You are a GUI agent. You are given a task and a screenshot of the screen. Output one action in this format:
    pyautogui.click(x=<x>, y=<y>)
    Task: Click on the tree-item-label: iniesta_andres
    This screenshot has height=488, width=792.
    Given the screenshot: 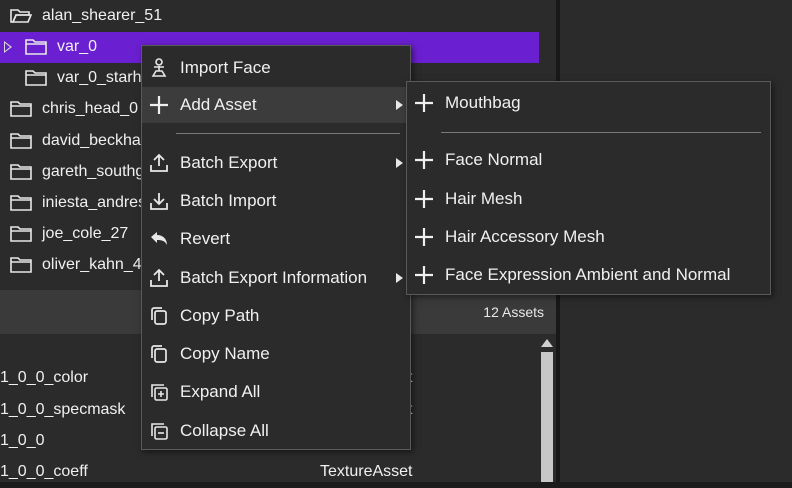 What is the action you would take?
    pyautogui.click(x=94, y=202)
    